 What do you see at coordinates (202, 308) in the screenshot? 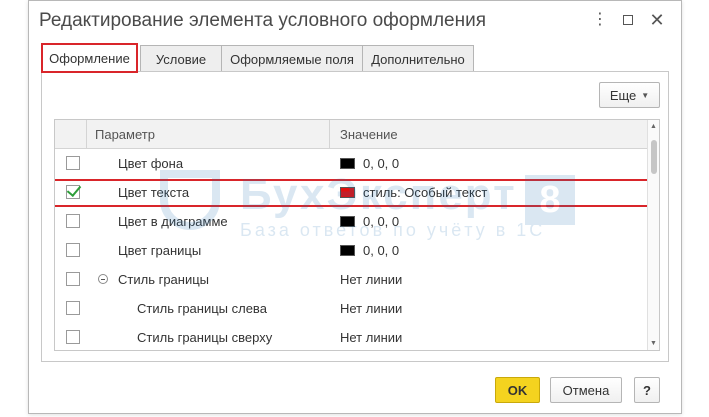
I see `param-name: Стиль границы слева` at bounding box center [202, 308].